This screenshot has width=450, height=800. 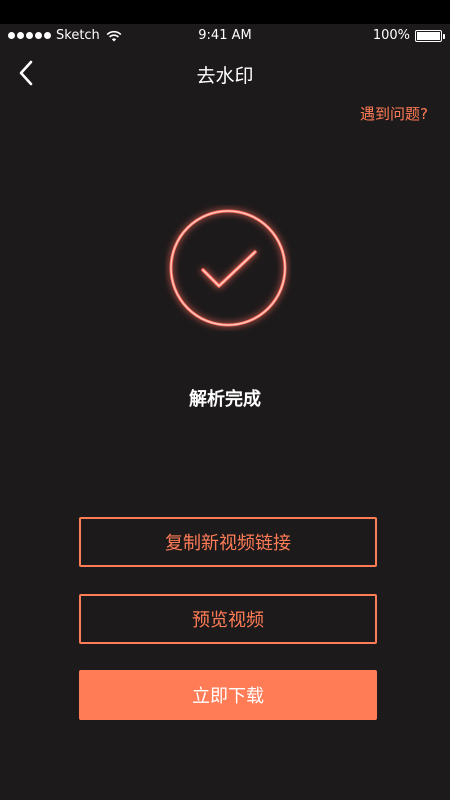 I want to click on preview-video-button: 预览视频, so click(x=228, y=619).